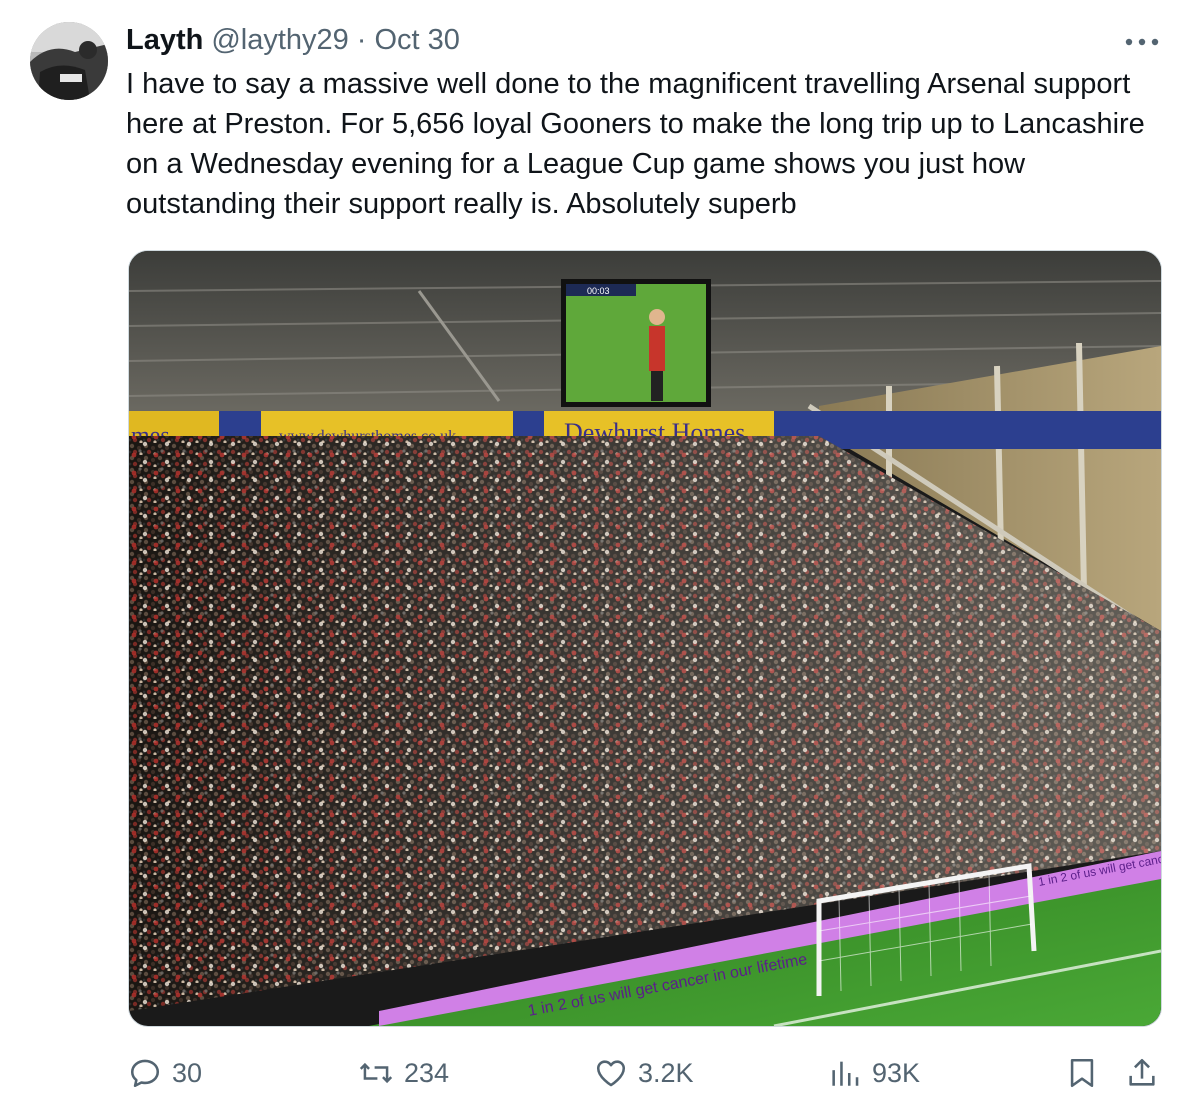 The image size is (1194, 1110). I want to click on reply-count: 30, so click(187, 1072).